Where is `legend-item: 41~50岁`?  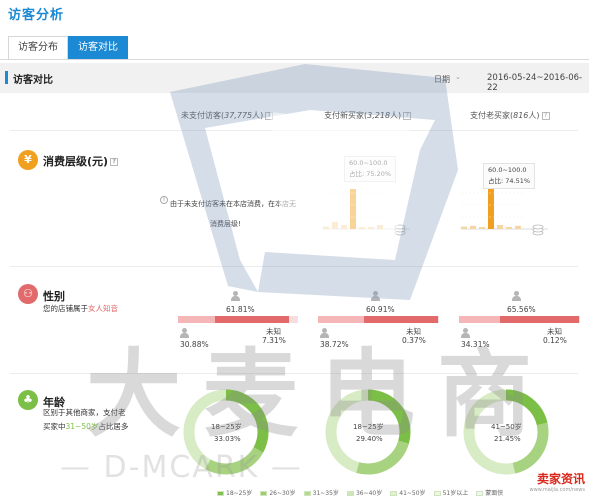
legend-item: 41~50岁 is located at coordinates (408, 492).